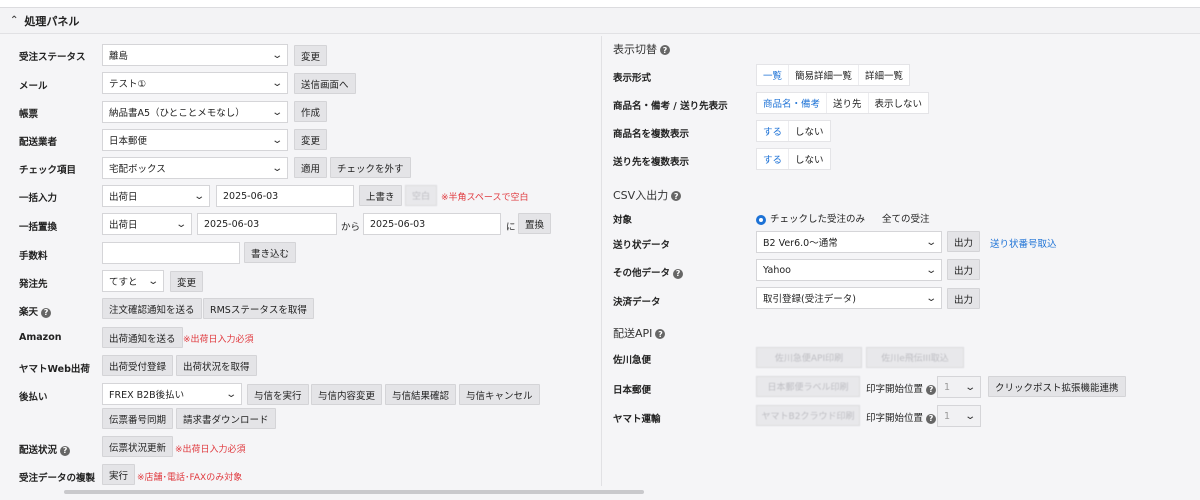 Image resolution: width=1200 pixels, height=500 pixels. What do you see at coordinates (642, 245) in the screenshot?
I see `shipping-label-data-label: 送り状データ` at bounding box center [642, 245].